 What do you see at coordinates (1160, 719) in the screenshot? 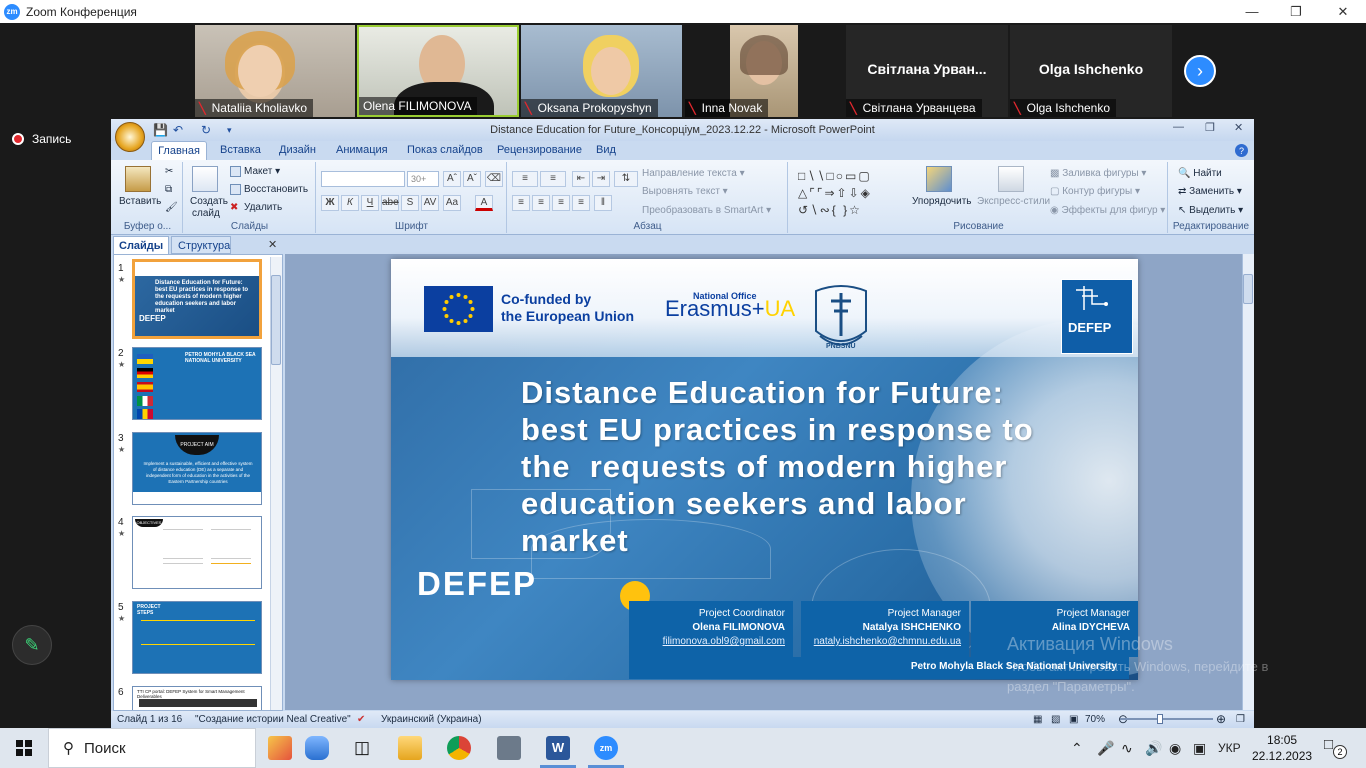
I see `zoom-slider-knob` at bounding box center [1160, 719].